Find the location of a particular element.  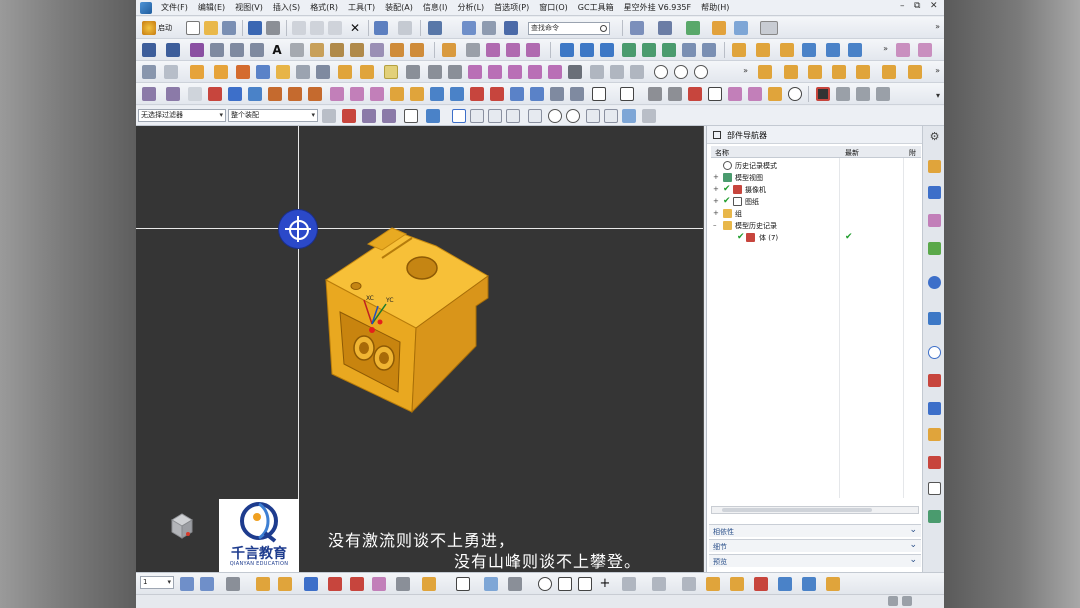

restore-button: ⧉ is located at coordinates (917, 6).